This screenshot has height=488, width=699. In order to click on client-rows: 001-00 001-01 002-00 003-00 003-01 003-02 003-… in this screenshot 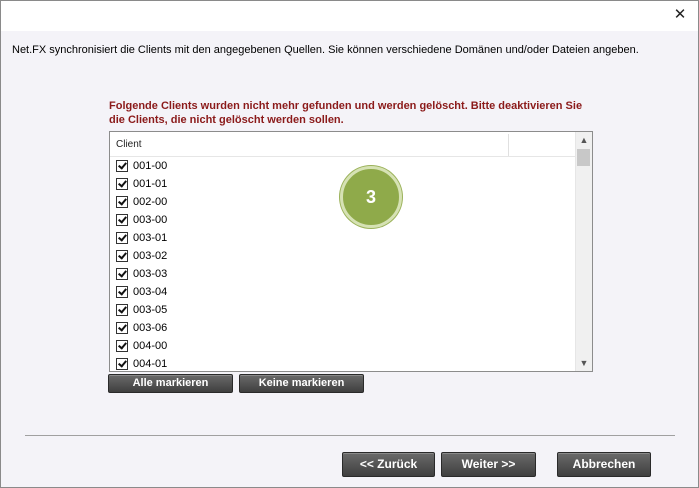, I will do `click(142, 264)`.